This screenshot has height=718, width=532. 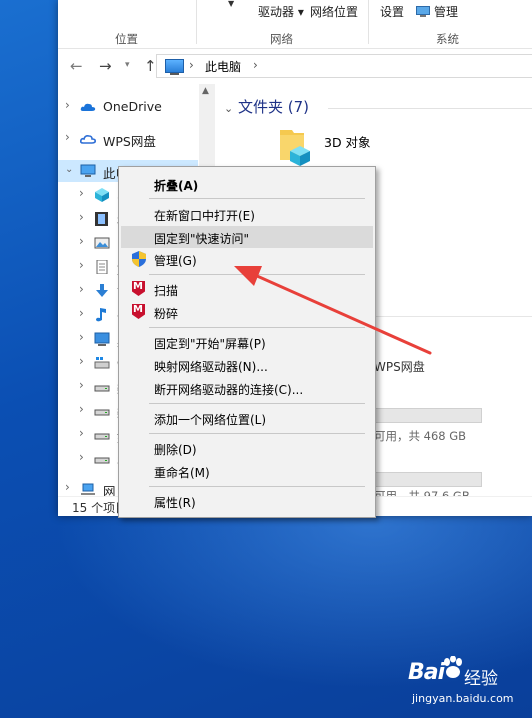 What do you see at coordinates (281, 11) in the screenshot?
I see `map-drive-button: 驱动器 ▾` at bounding box center [281, 11].